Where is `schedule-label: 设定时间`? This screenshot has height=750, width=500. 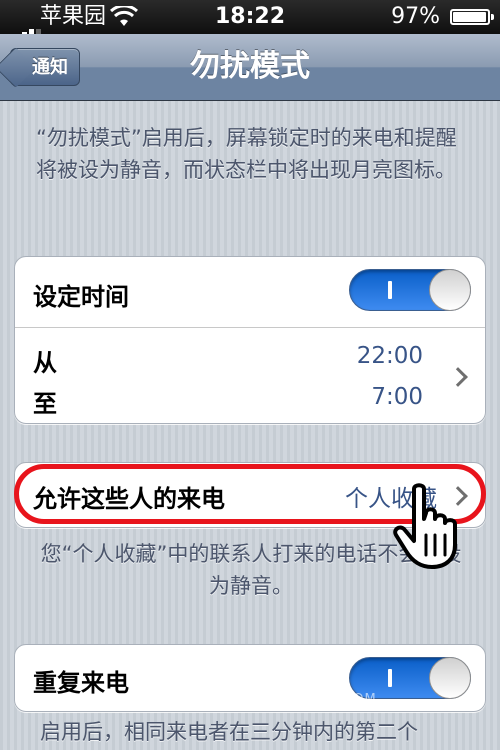 schedule-label: 设定时间 is located at coordinates (81, 297).